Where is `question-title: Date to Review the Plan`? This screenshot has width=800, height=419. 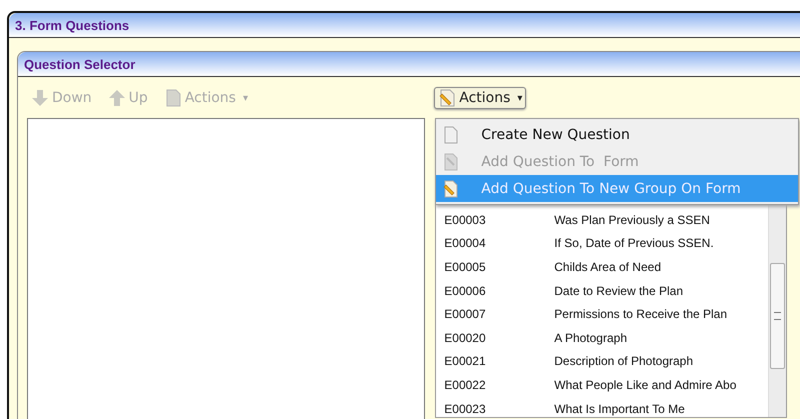 question-title: Date to Review the Plan is located at coordinates (619, 291).